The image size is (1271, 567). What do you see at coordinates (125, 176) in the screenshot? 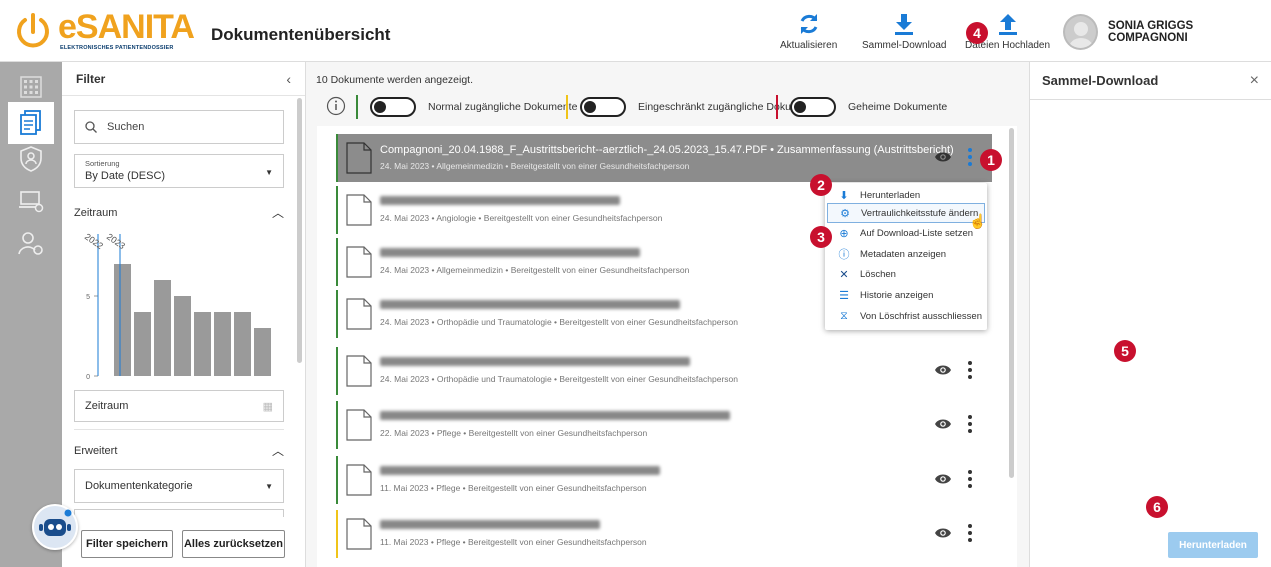
I see `sort-value: By Date (DESC)` at bounding box center [125, 176].